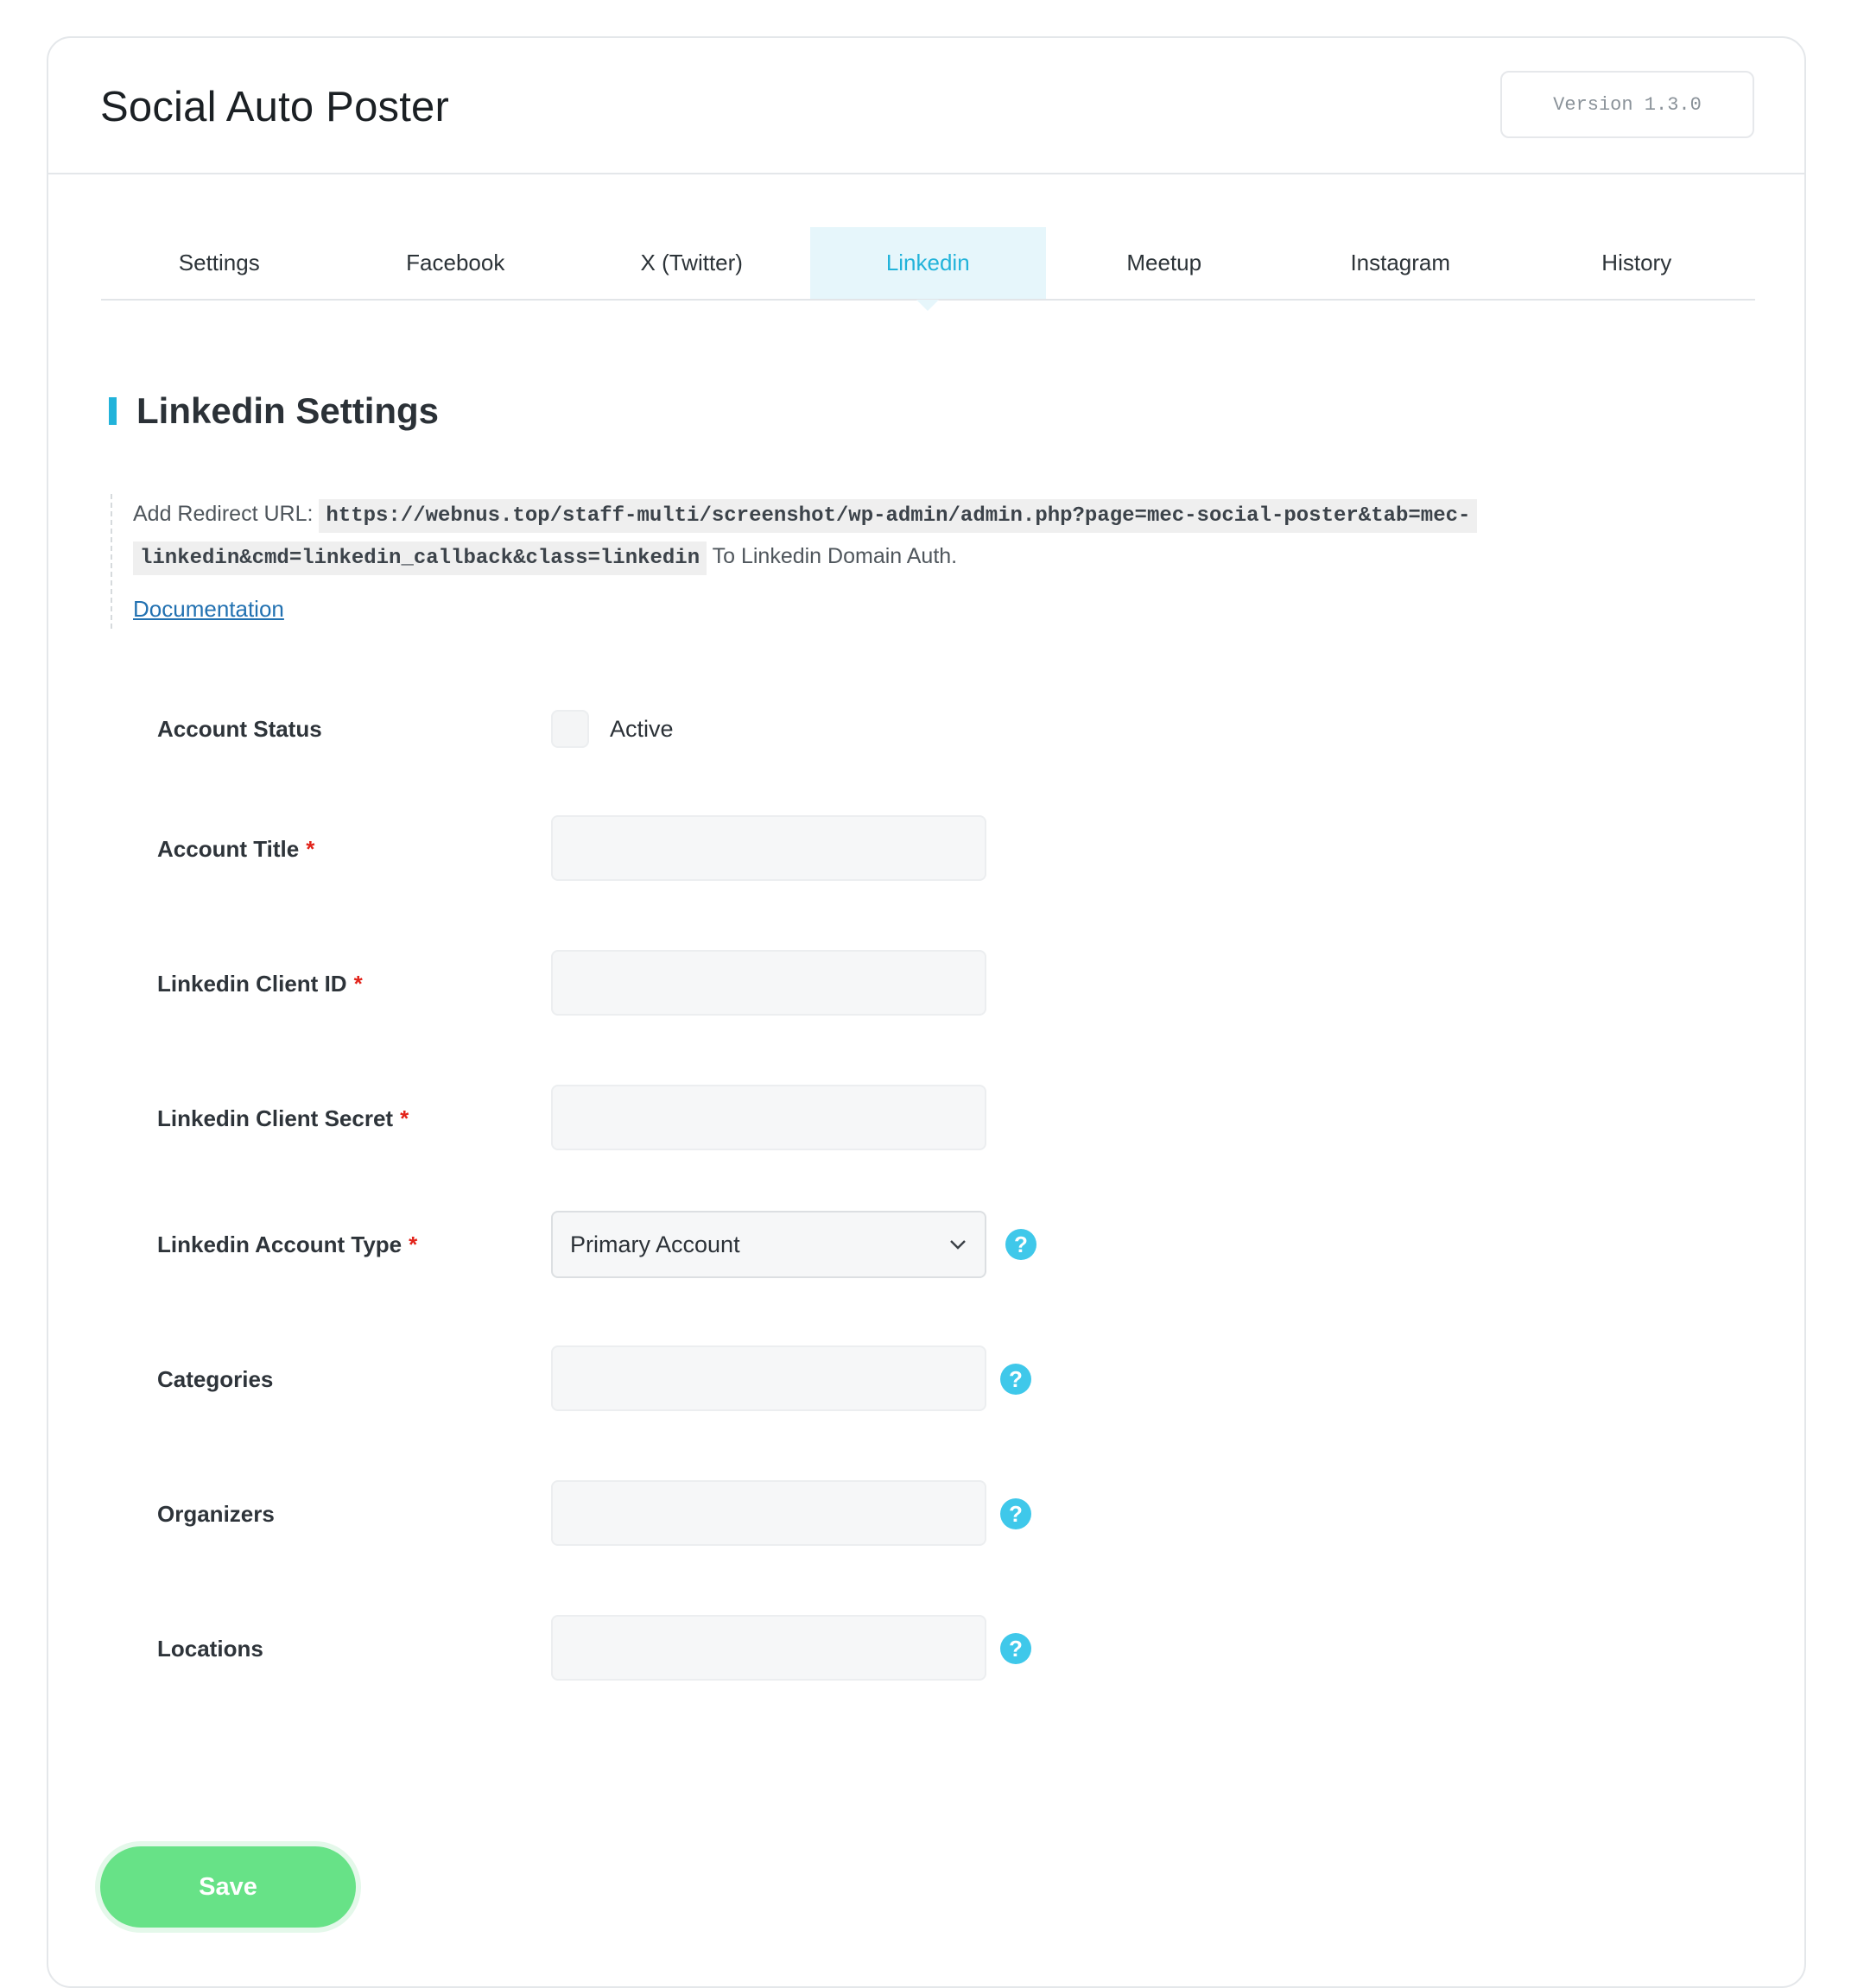  Describe the element at coordinates (926, 106) in the screenshot. I see `page-header: Social Auto Poster Version 1.3.0` at that location.